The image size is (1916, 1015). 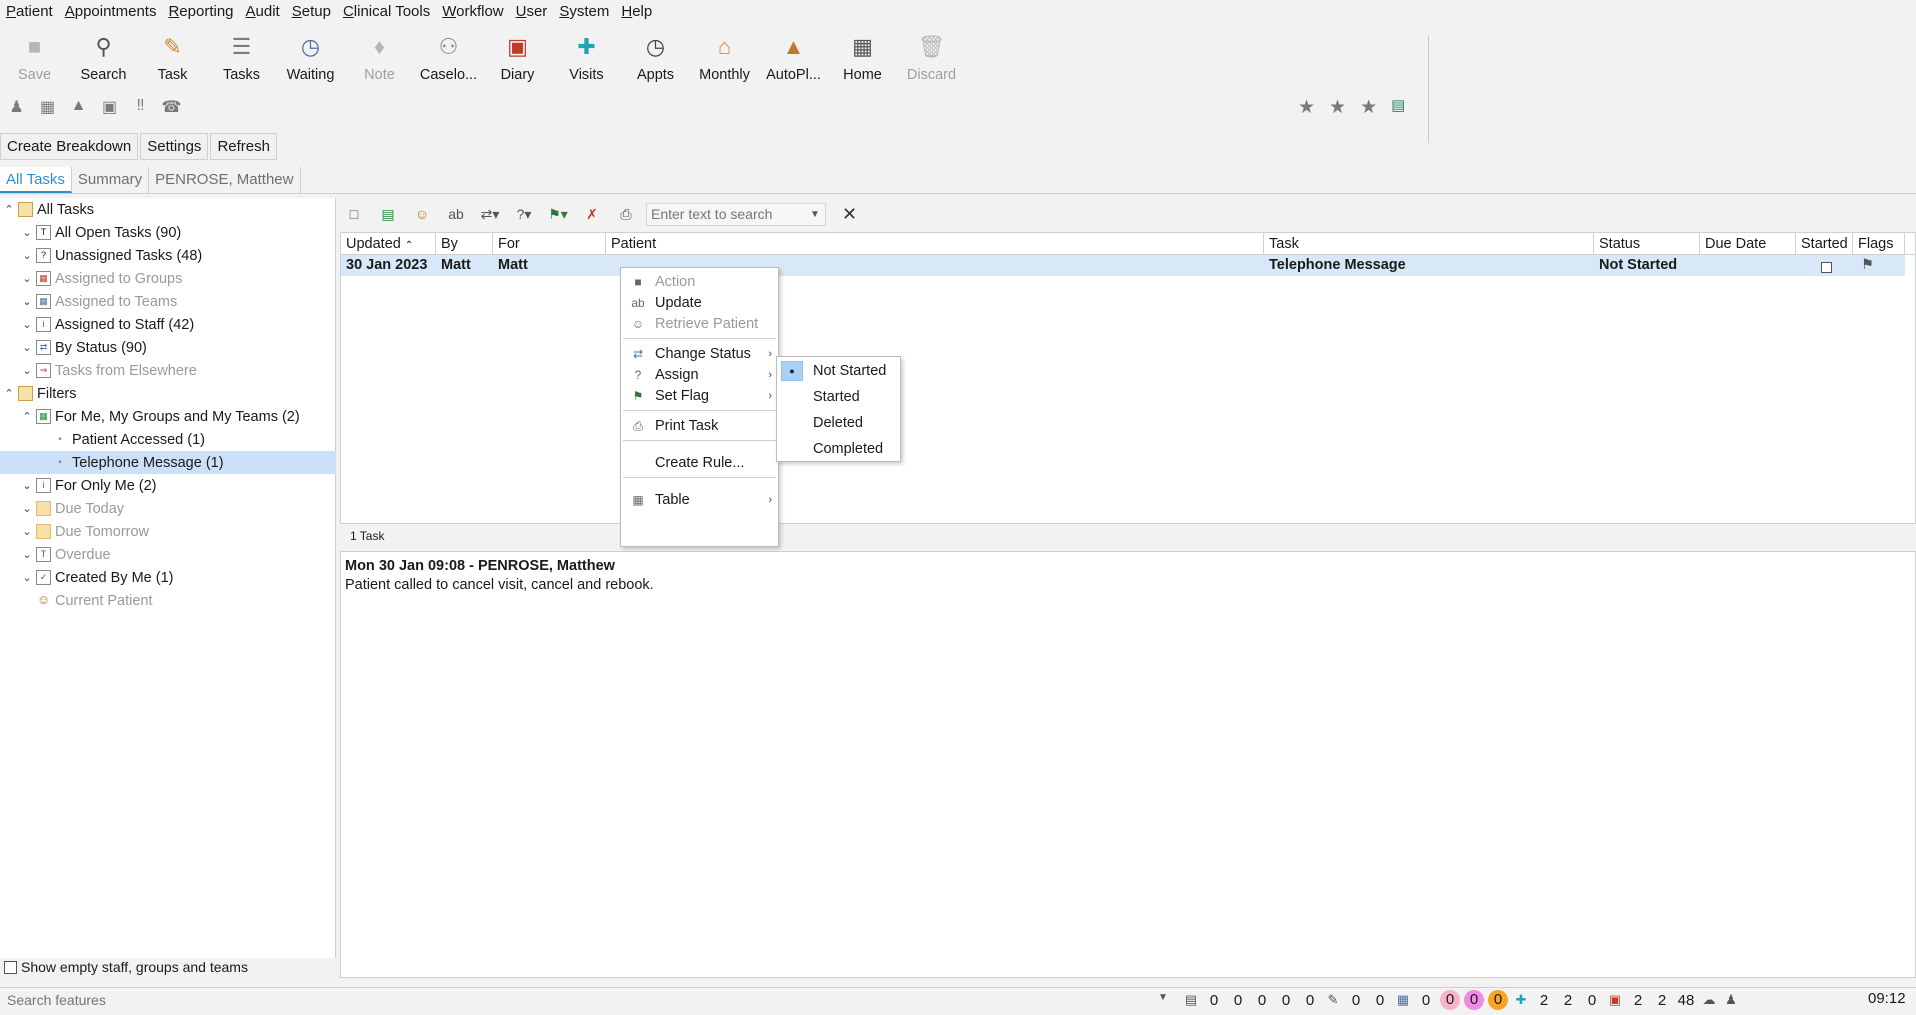 What do you see at coordinates (106, 324) in the screenshot?
I see `tree-item-staff: ⌄ i Assigned to Staff (42)` at bounding box center [106, 324].